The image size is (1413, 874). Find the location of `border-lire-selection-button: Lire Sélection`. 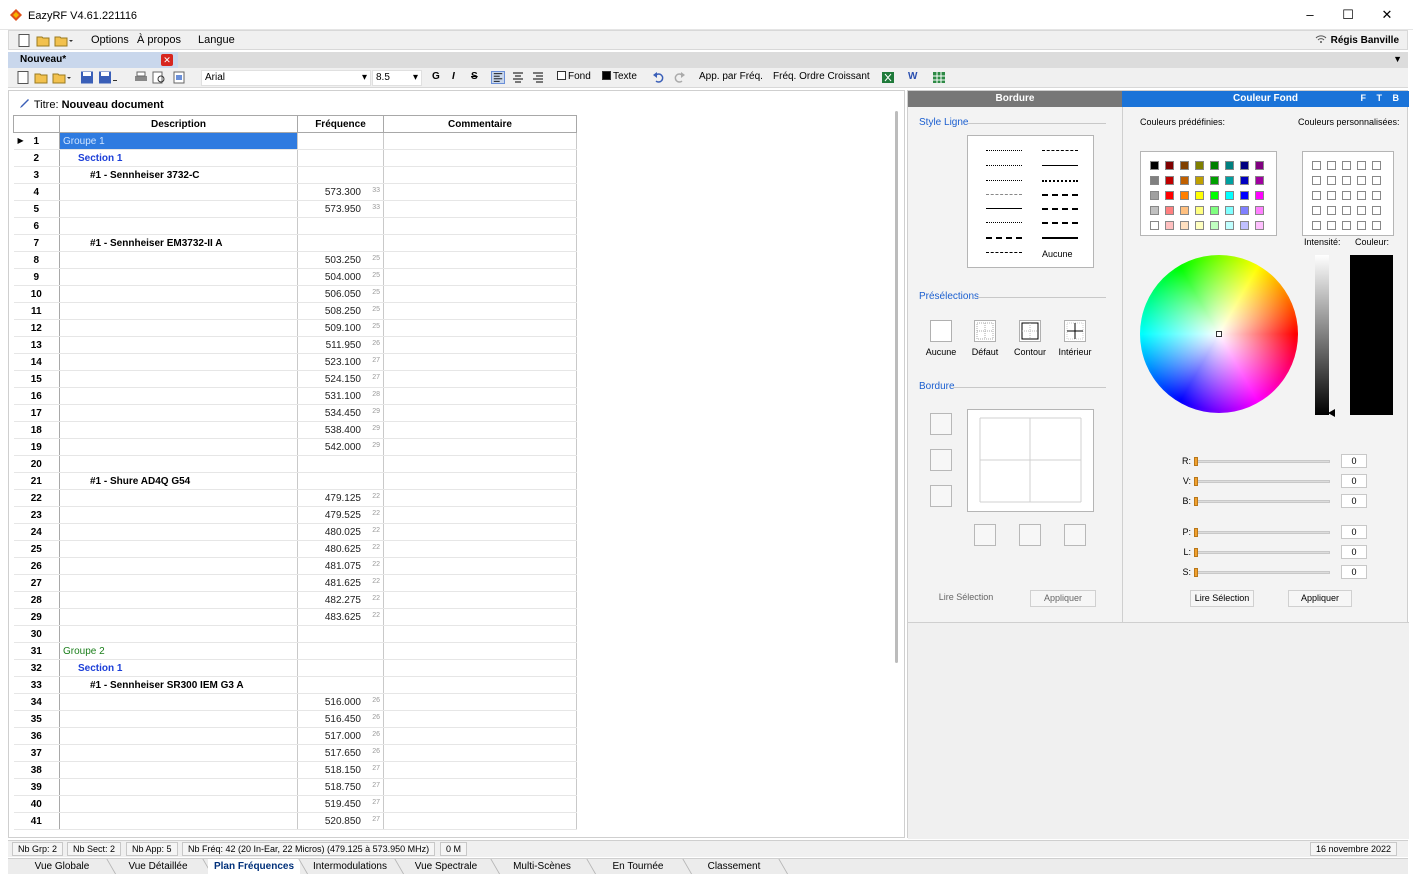

border-lire-selection-button: Lire Sélection is located at coordinates (966, 598).